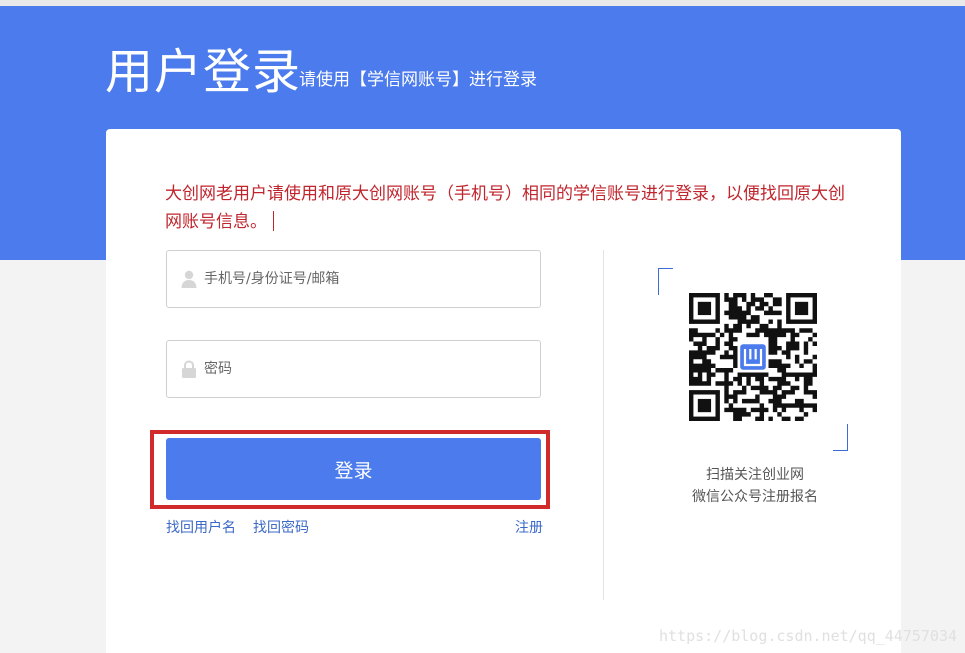  Describe the element at coordinates (189, 369) in the screenshot. I see `lock-icon` at that location.